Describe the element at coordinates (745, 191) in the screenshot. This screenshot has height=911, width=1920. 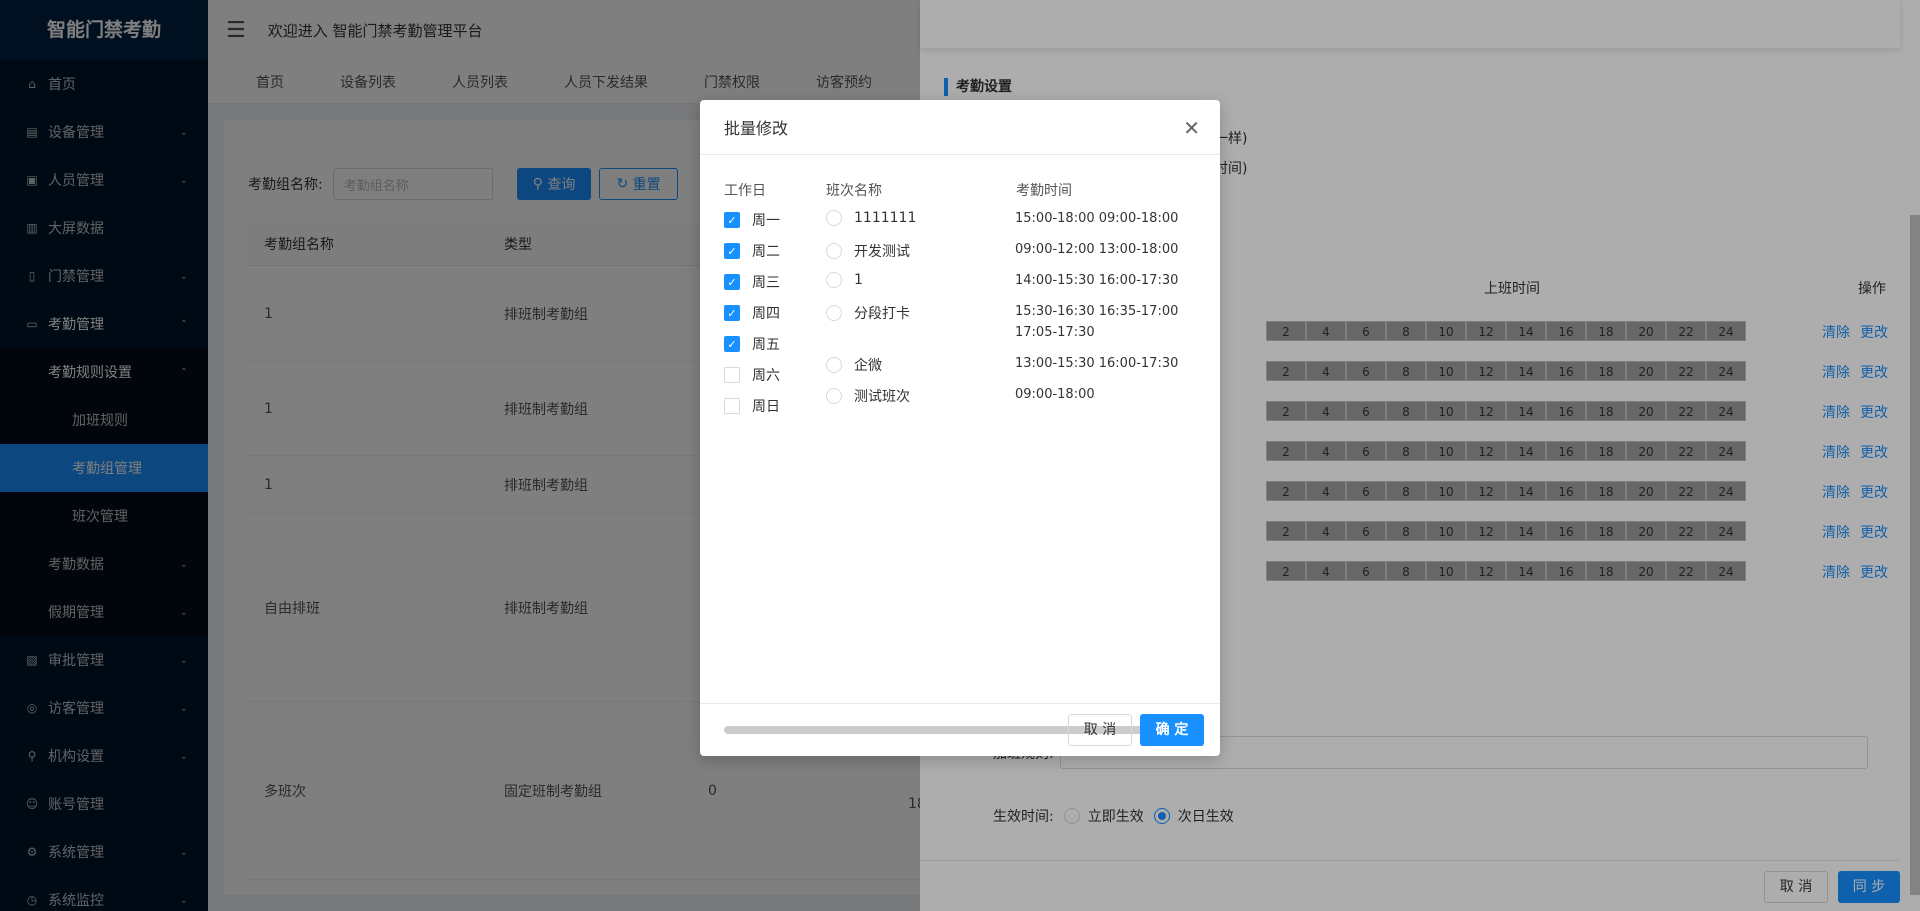
I see `col-workday: 工作日` at that location.